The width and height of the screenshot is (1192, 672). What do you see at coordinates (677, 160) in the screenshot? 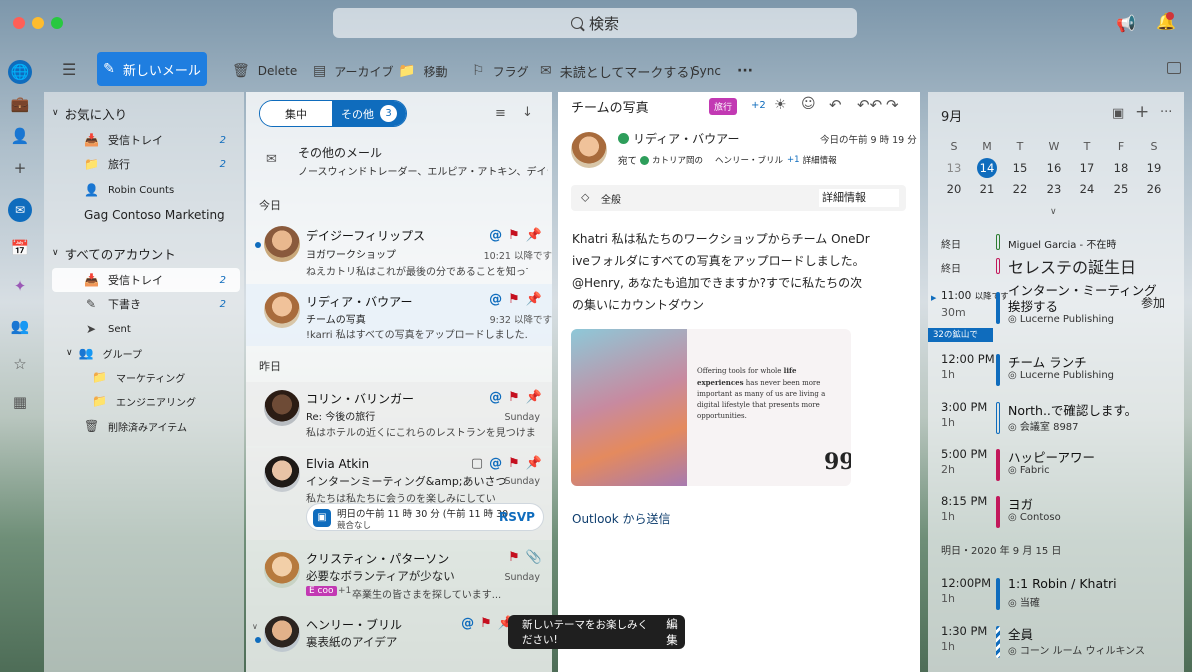
I see `recipient: カトリア岡の` at bounding box center [677, 160].